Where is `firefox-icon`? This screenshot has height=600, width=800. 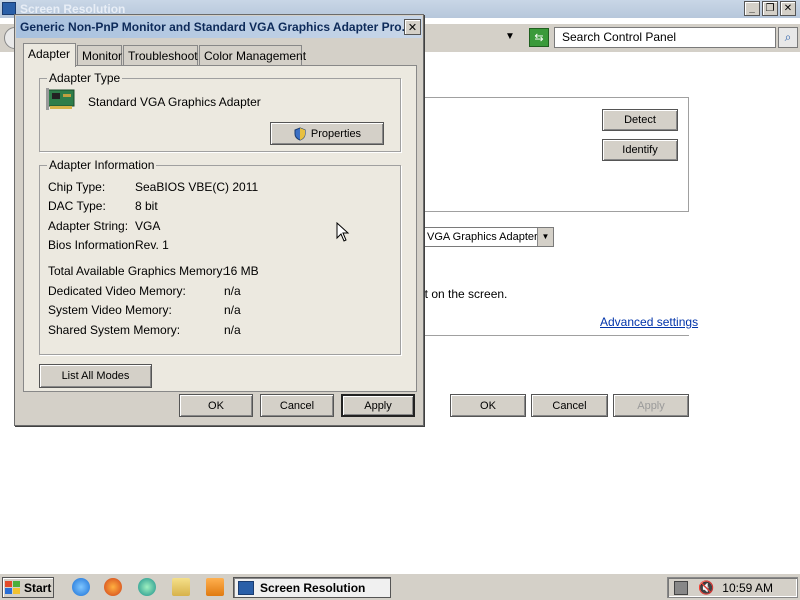
firefox-icon is located at coordinates (113, 587).